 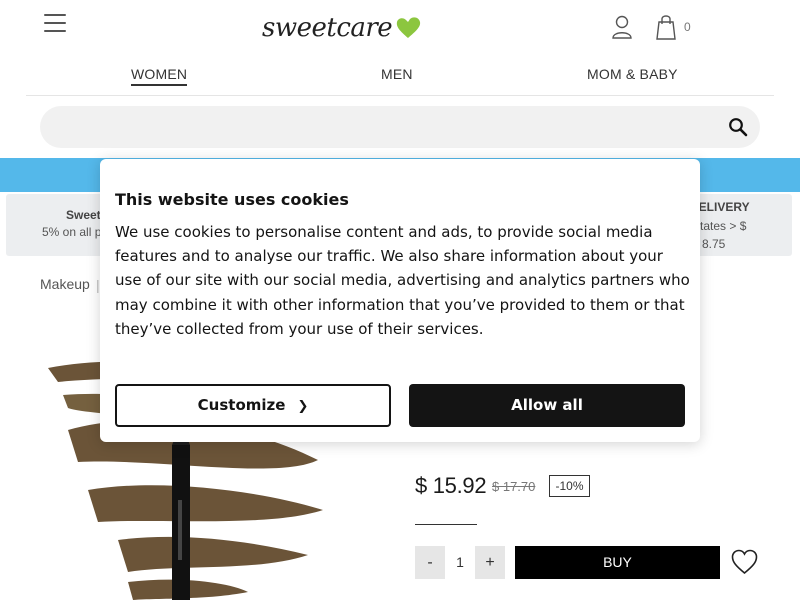 I want to click on quantity-decrease-button: -, so click(x=430, y=562).